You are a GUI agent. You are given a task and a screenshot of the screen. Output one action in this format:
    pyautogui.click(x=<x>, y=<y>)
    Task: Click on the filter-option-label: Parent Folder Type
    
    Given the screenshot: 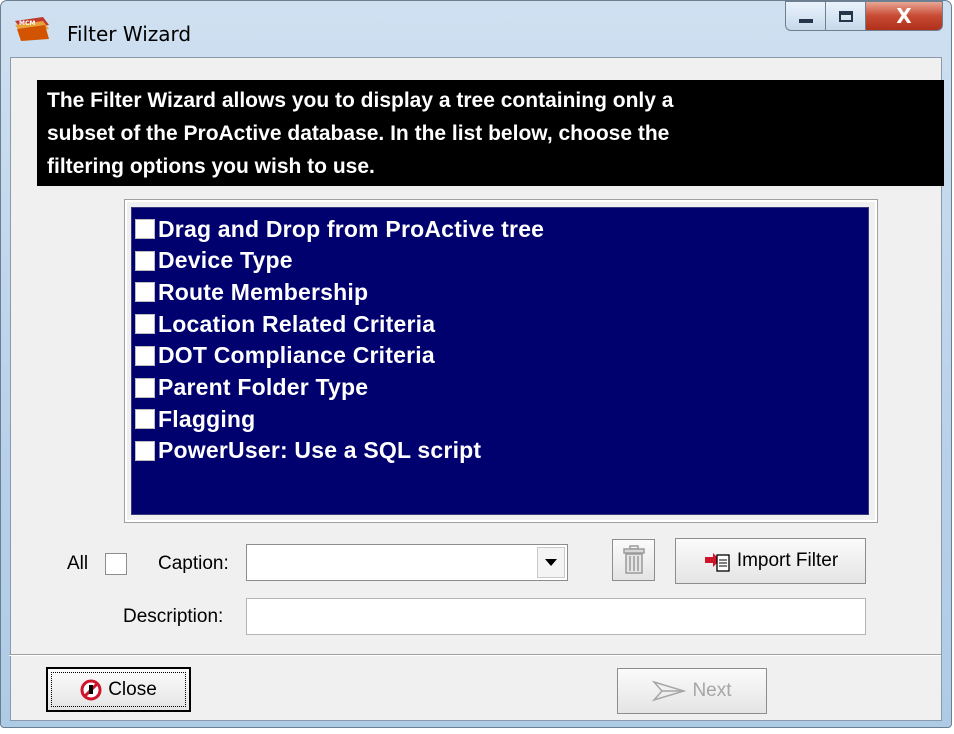 What is the action you would take?
    pyautogui.click(x=263, y=387)
    